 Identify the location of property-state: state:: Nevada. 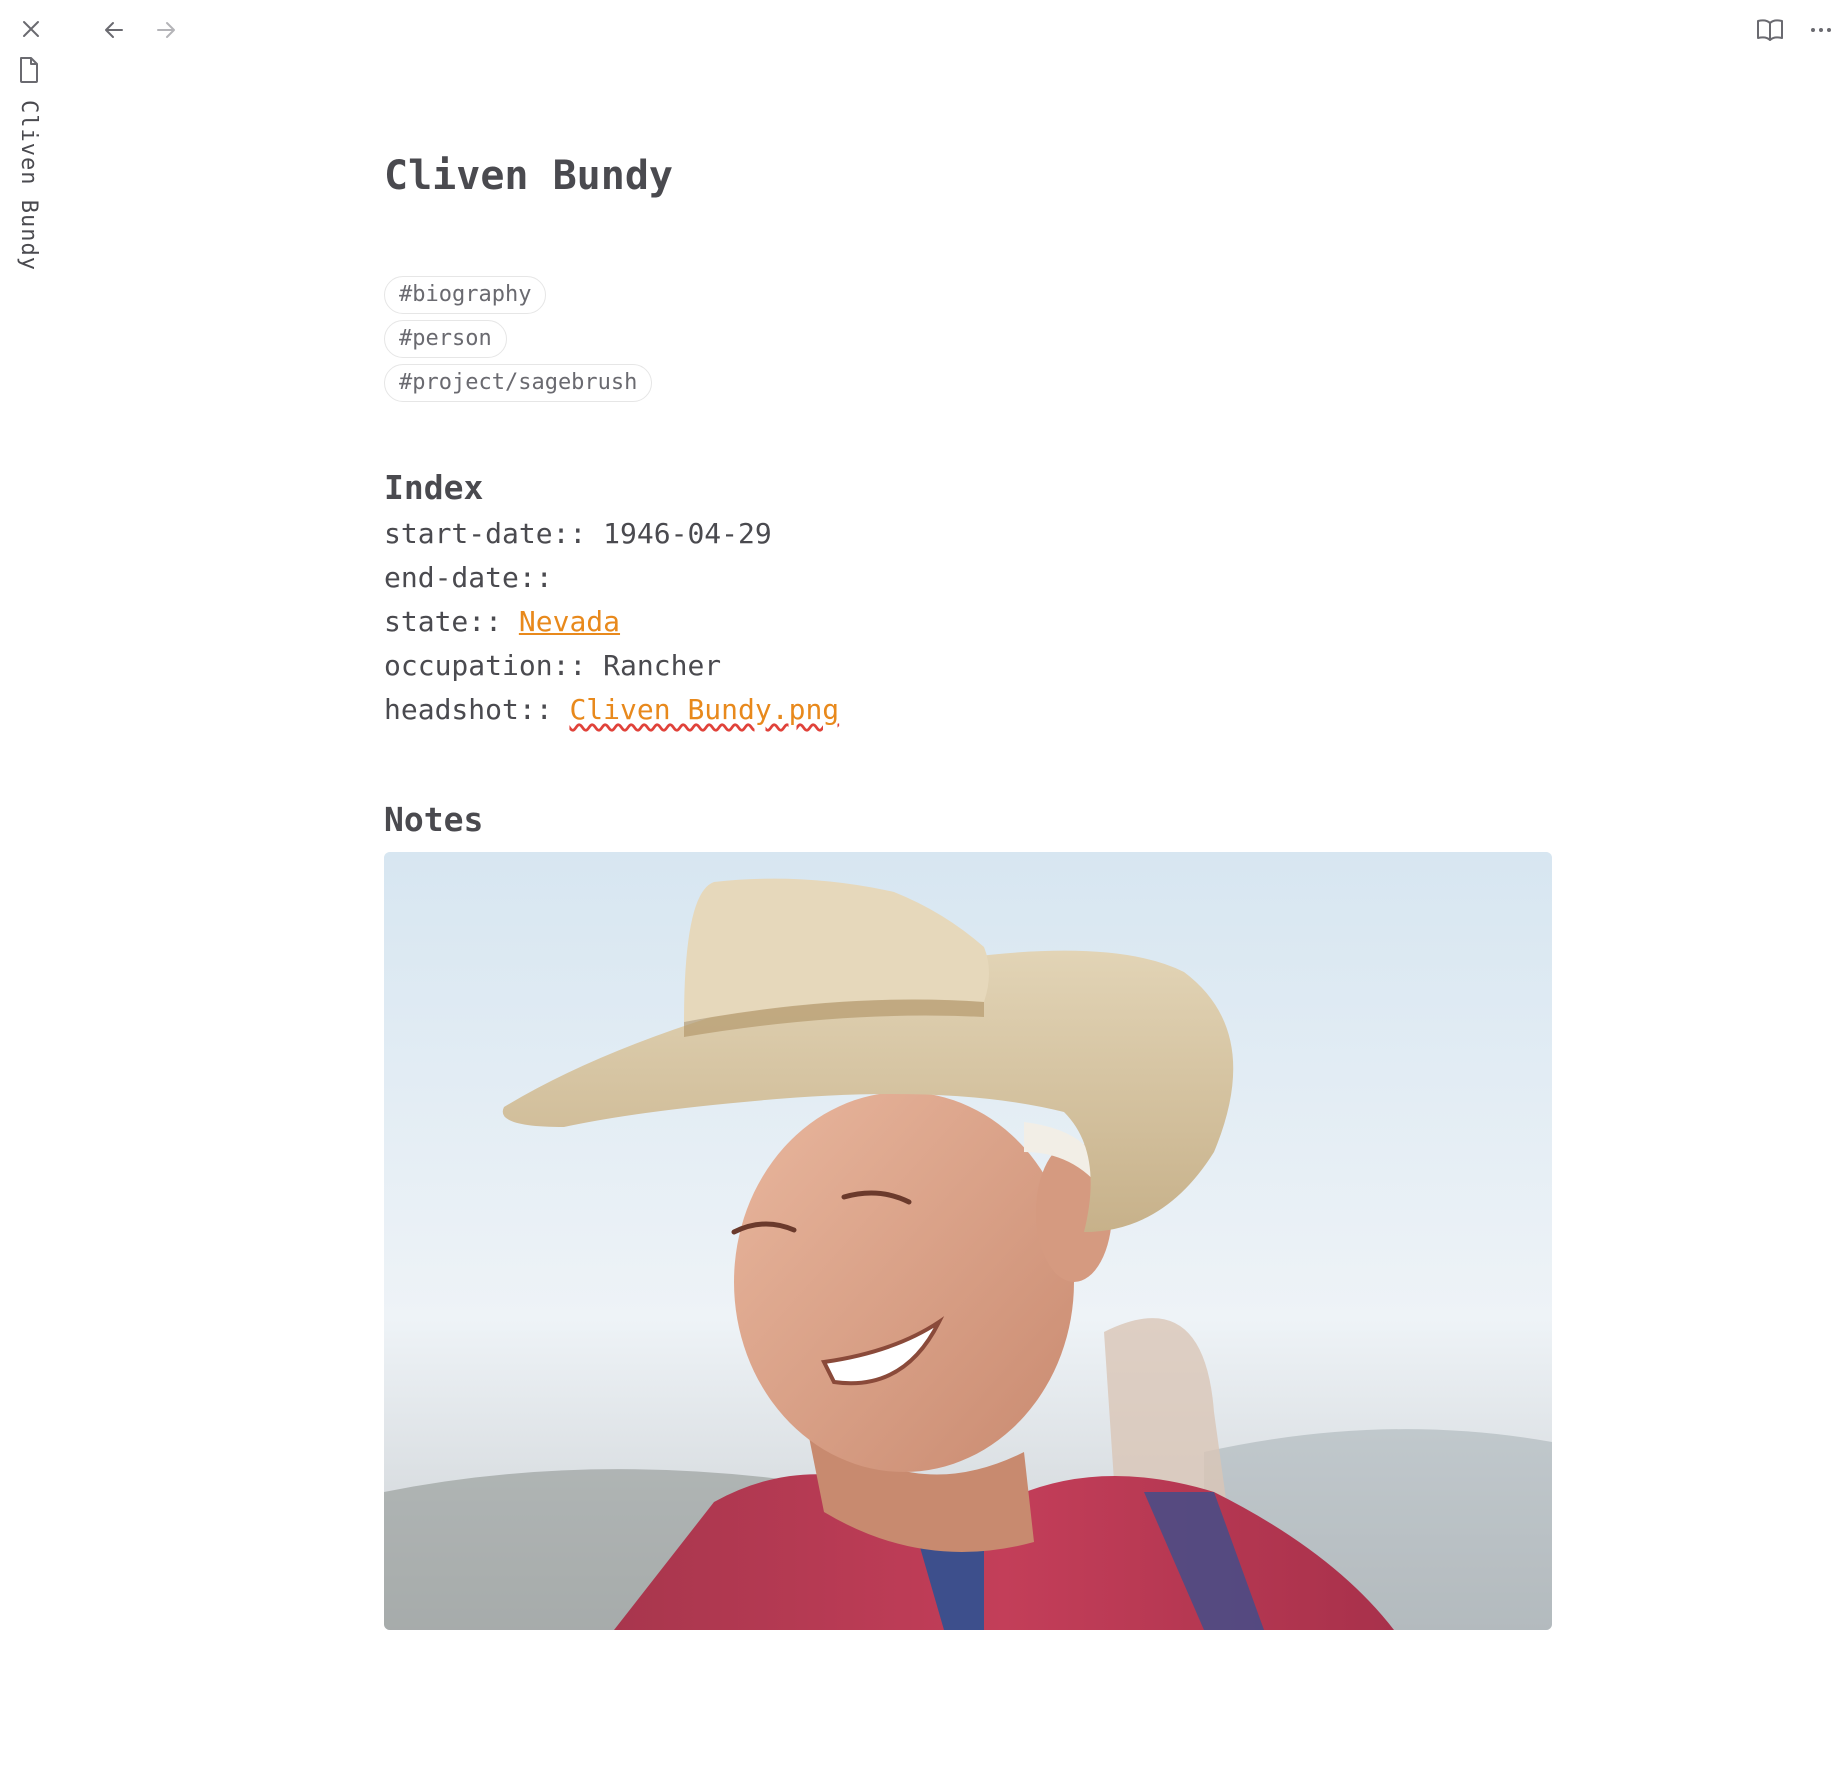
(969, 622).